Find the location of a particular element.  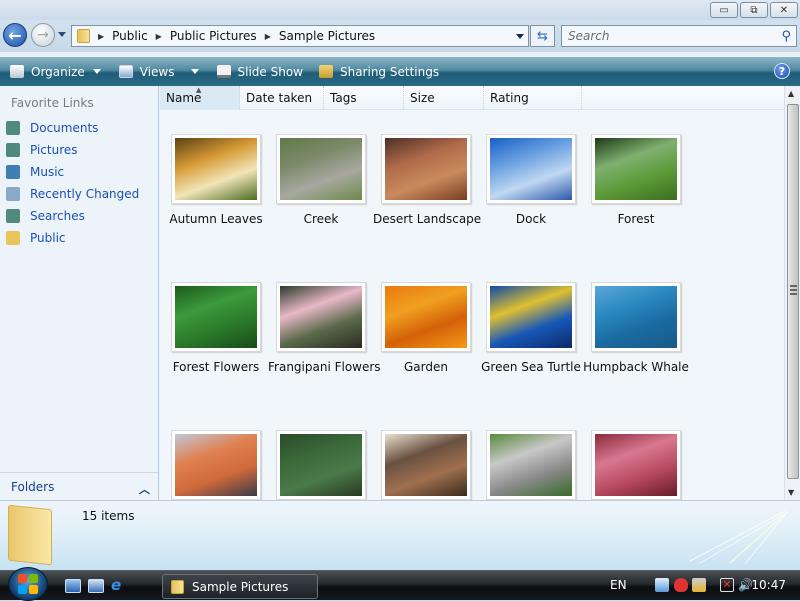

pictures-icon is located at coordinates (13, 150).